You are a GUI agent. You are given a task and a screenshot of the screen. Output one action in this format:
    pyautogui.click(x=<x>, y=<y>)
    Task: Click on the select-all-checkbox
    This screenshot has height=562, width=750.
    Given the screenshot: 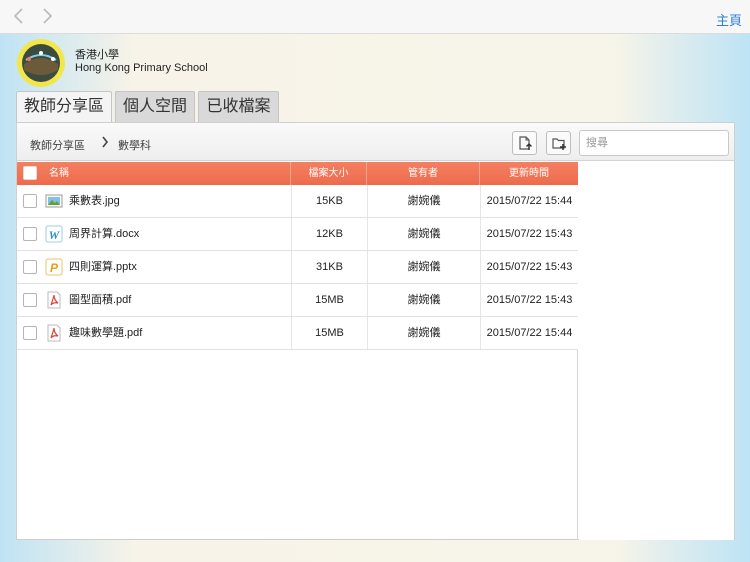 What is the action you would take?
    pyautogui.click(x=30, y=173)
    